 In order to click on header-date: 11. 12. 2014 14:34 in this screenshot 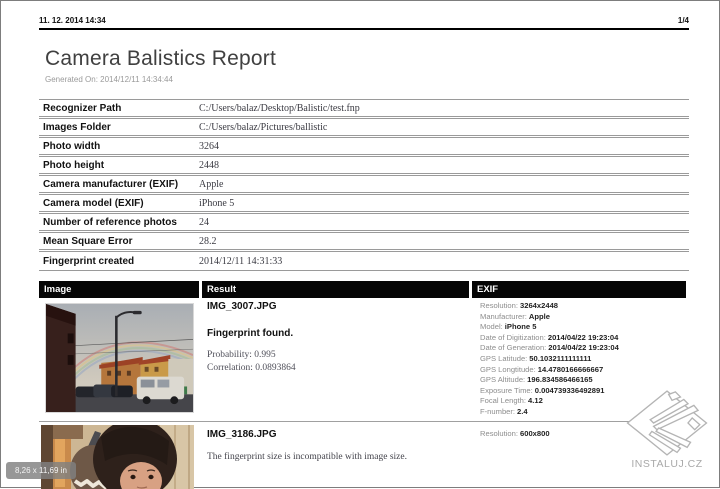, I will do `click(72, 20)`.